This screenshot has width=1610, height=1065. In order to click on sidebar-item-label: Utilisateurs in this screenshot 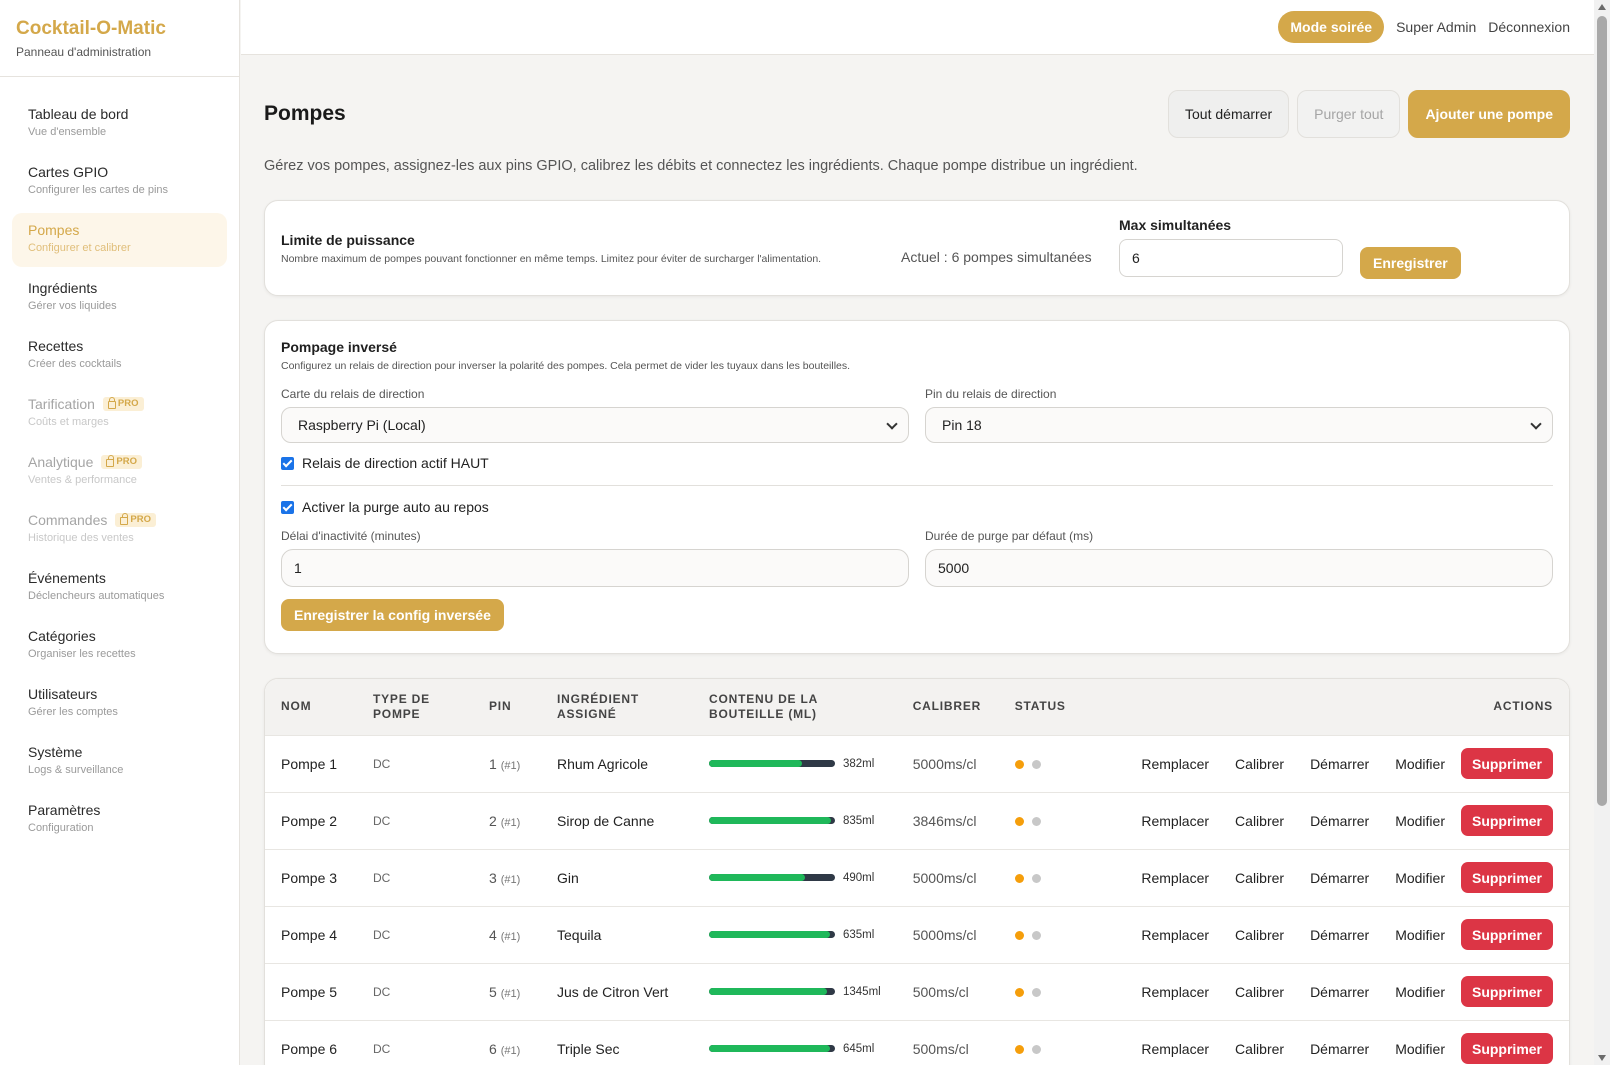, I will do `click(63, 694)`.